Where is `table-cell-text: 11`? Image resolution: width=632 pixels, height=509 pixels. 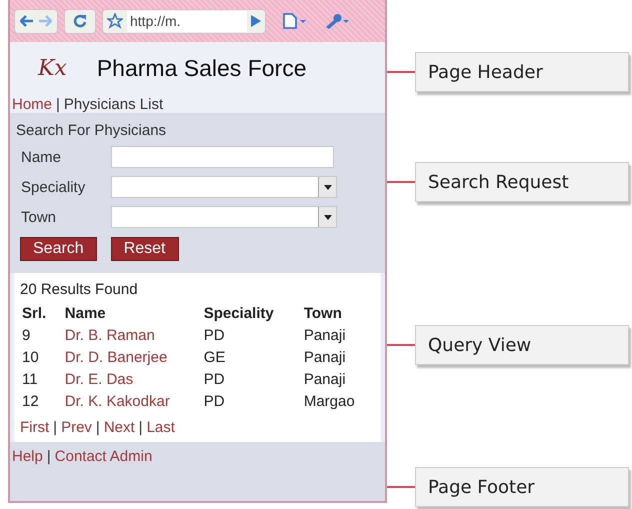
table-cell-text: 11 is located at coordinates (30, 380).